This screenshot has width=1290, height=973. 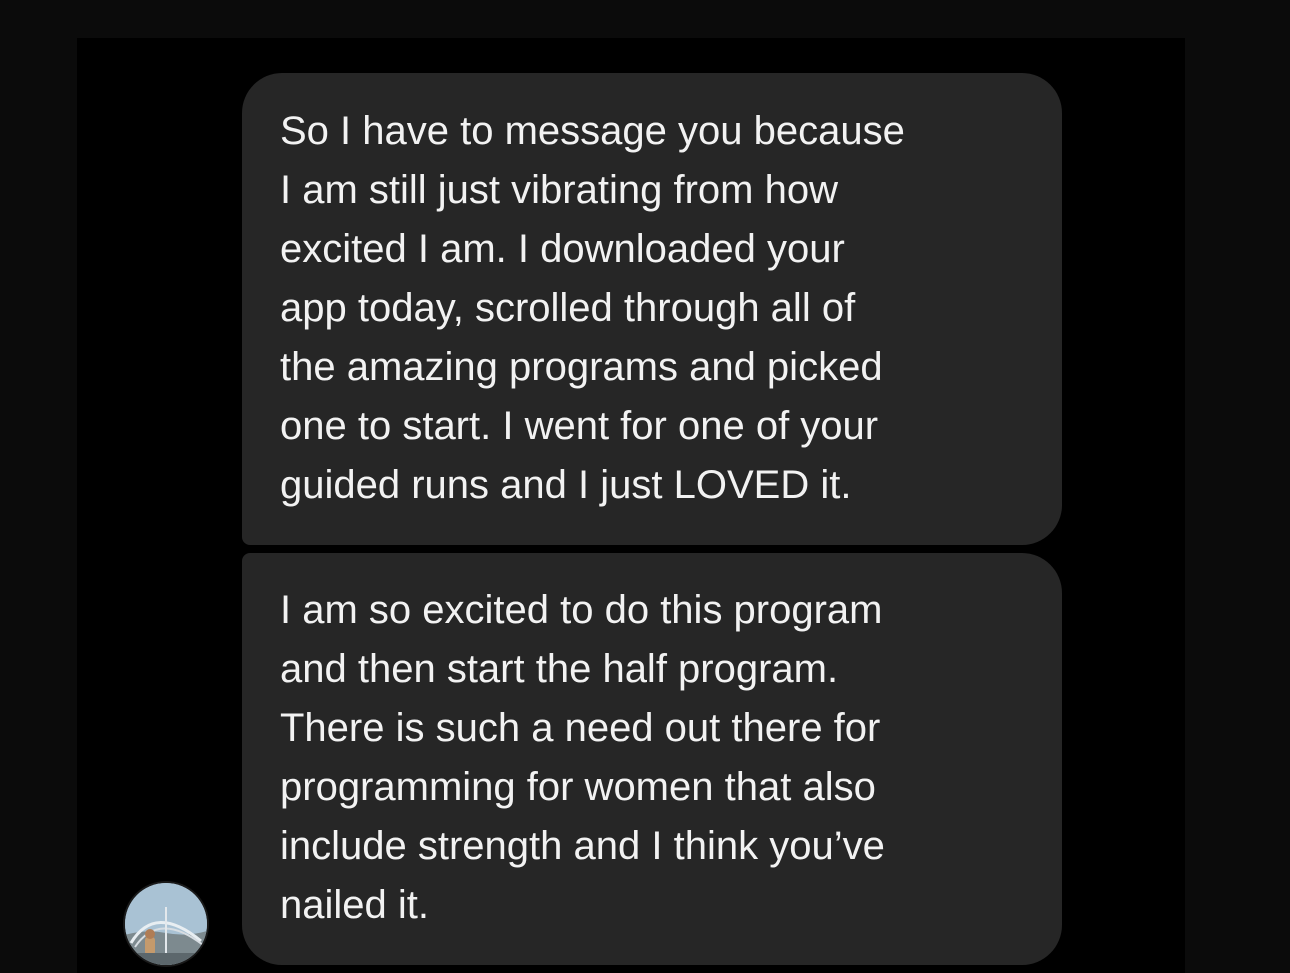 I want to click on message-line: I am still just vibrating from how, so click(x=559, y=190).